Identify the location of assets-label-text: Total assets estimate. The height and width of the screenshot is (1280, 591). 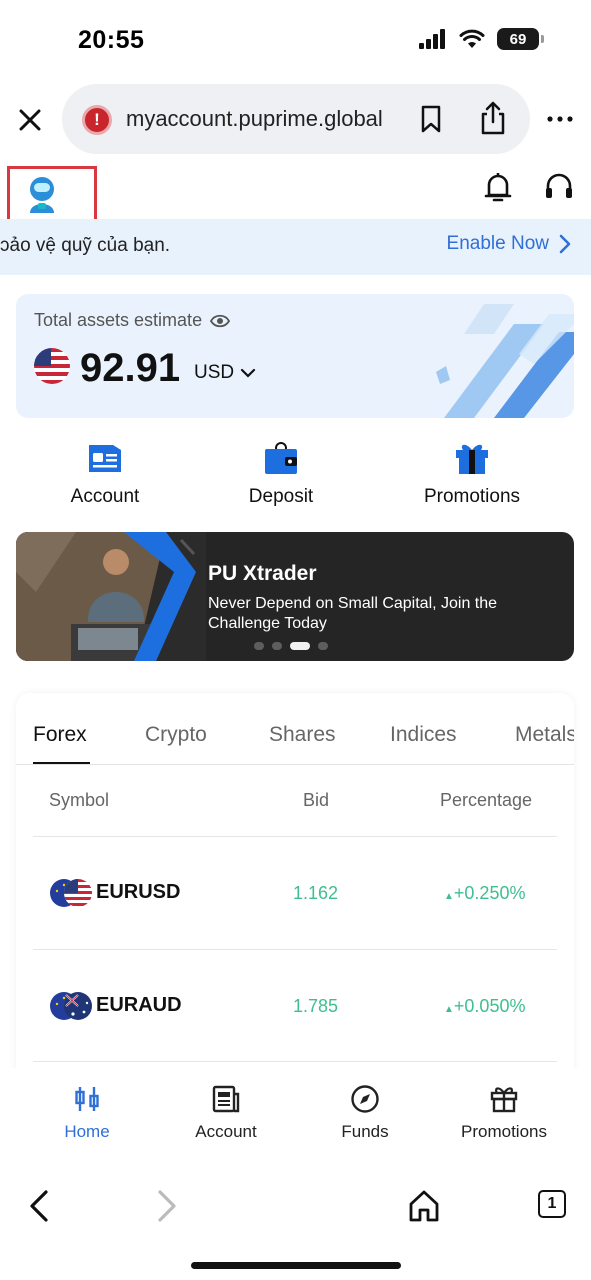
(118, 320).